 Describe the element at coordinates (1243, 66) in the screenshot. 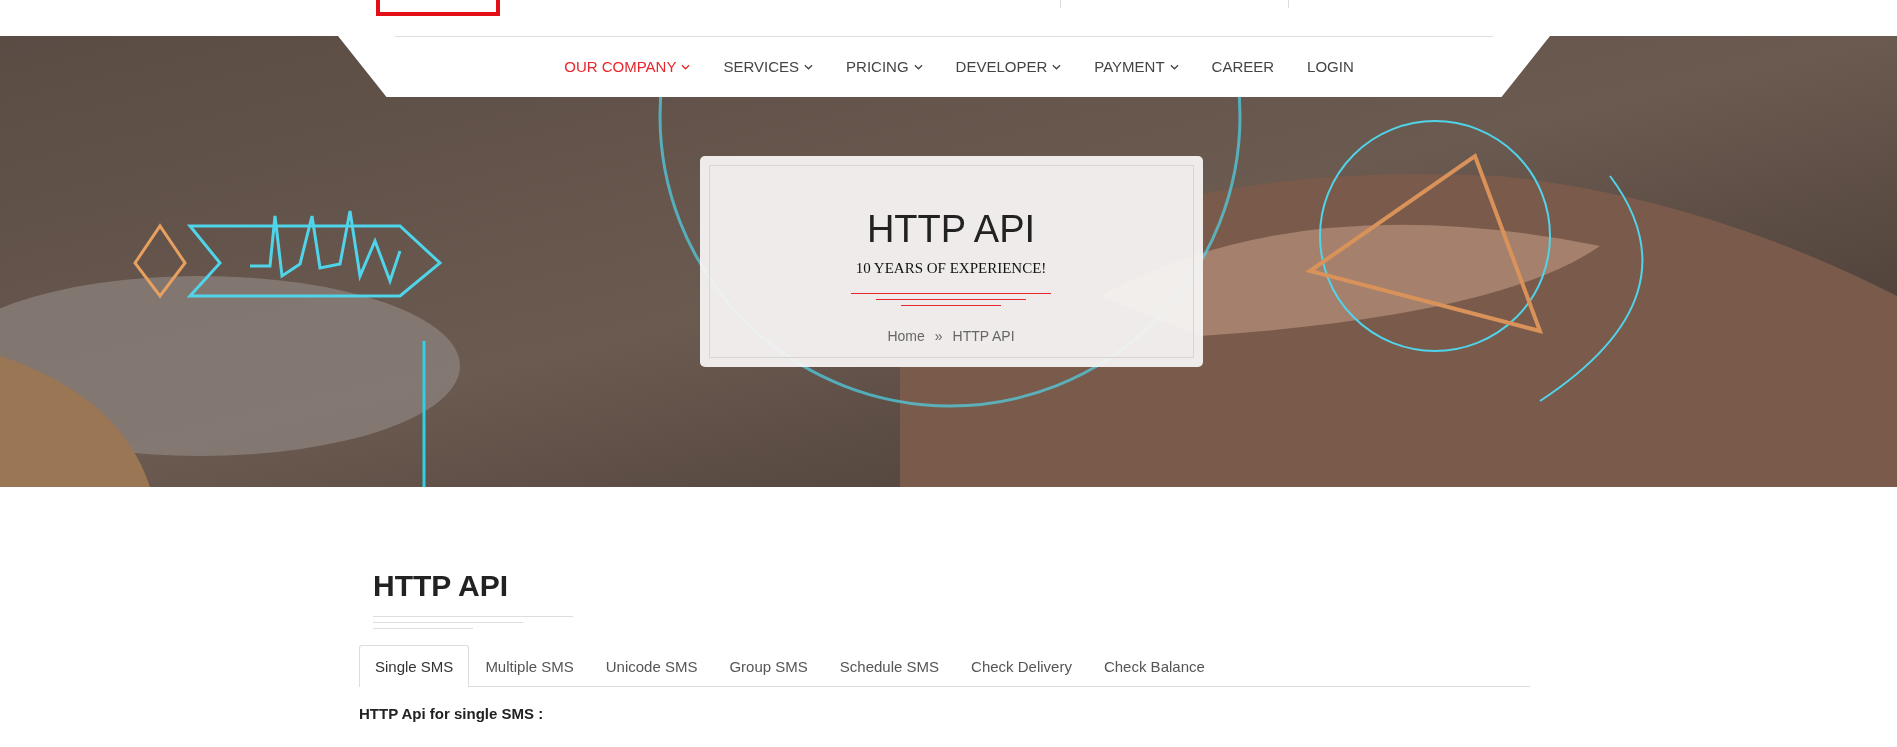

I see `nav-link: CAREER` at that location.